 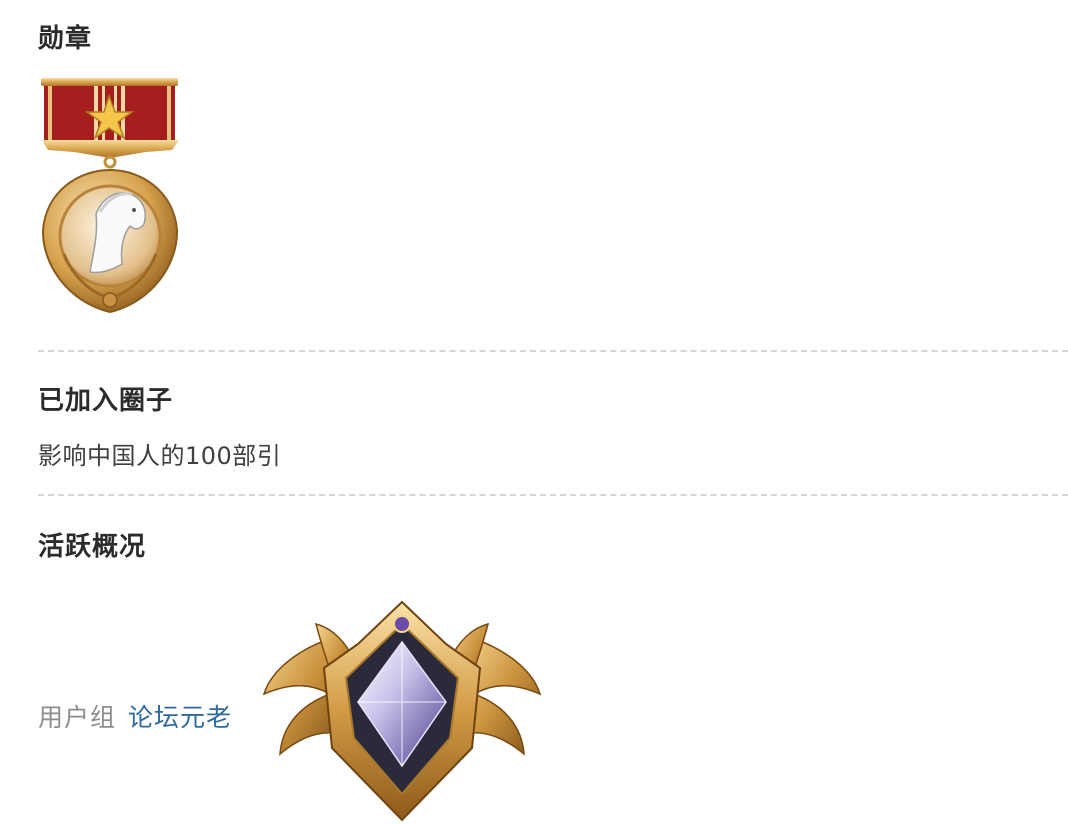 I want to click on user-group-label: 用户组, so click(x=77, y=717).